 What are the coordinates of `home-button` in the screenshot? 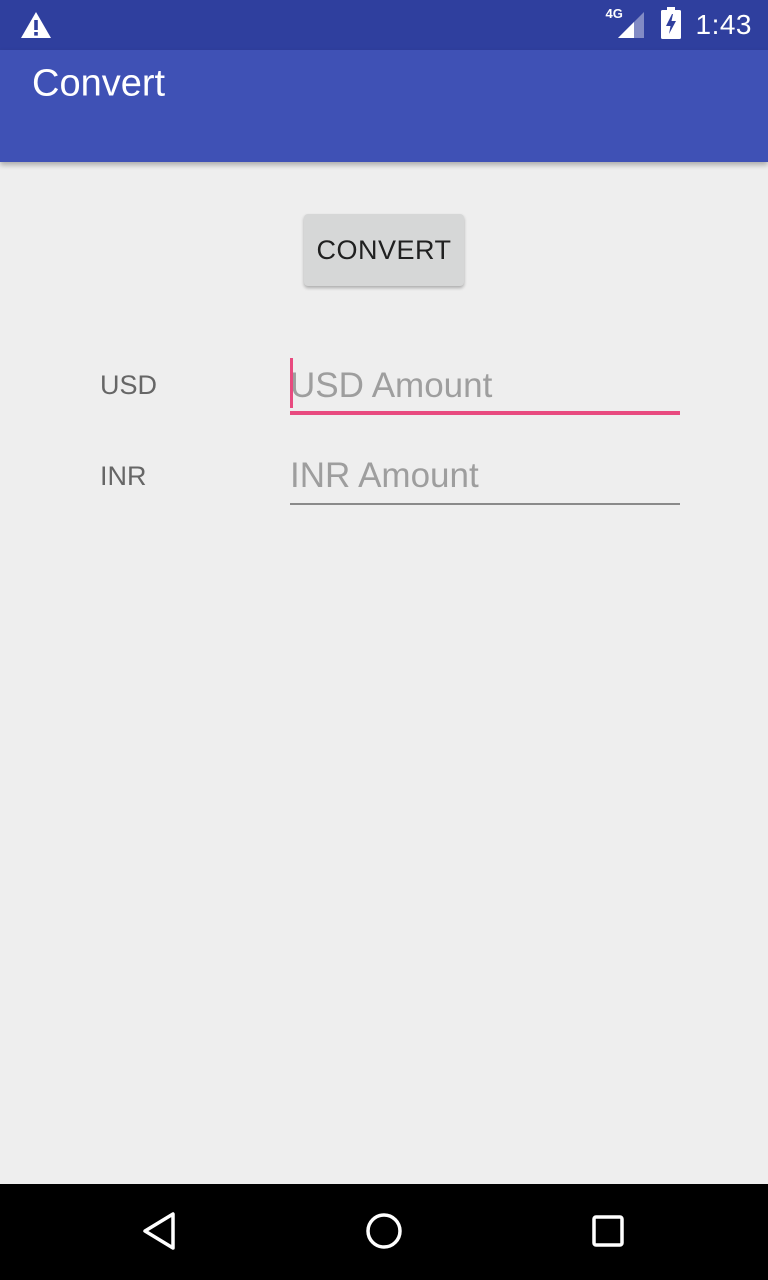 It's located at (384, 1233).